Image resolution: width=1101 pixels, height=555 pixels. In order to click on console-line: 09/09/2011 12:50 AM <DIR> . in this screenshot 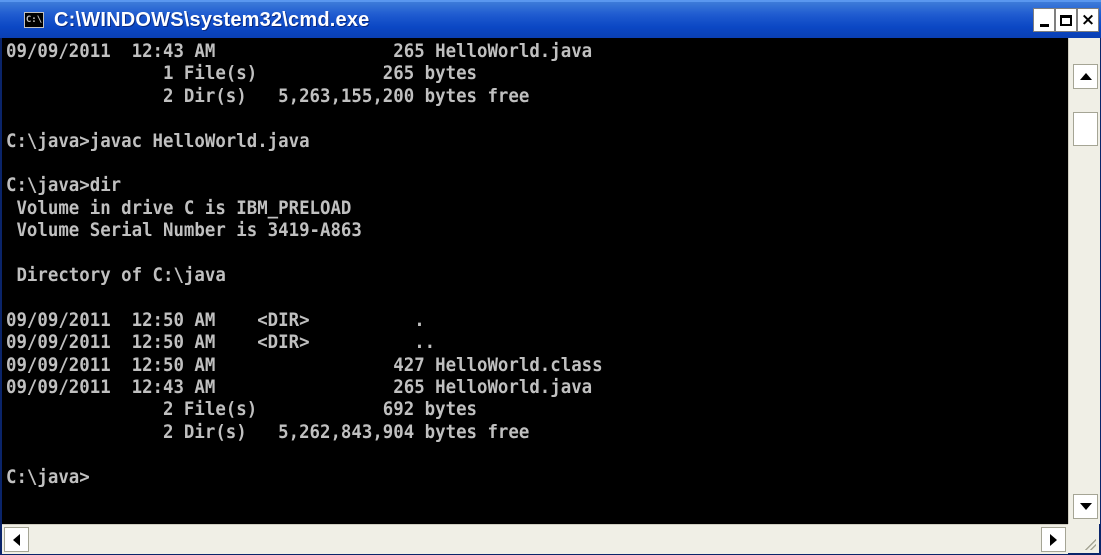, I will do `click(215, 319)`.